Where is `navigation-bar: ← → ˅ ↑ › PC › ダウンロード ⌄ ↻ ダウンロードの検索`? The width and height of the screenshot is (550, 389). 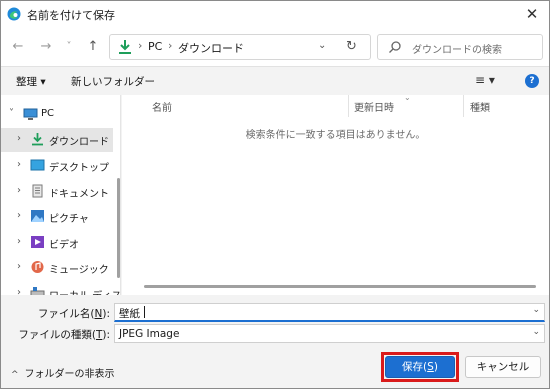 navigation-bar: ← → ˅ ↑ › PC › ダウンロード ⌄ ↻ ダウンロードの検索 is located at coordinates (275, 47).